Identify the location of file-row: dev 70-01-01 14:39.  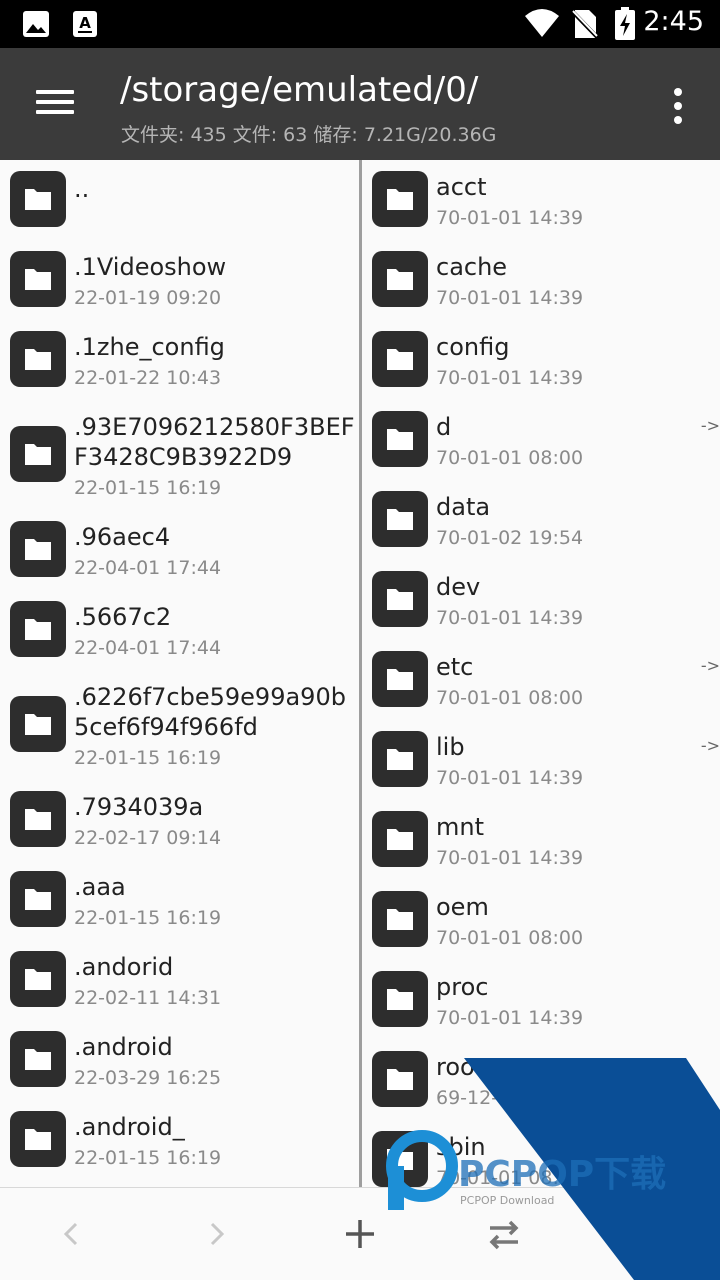
(541, 600).